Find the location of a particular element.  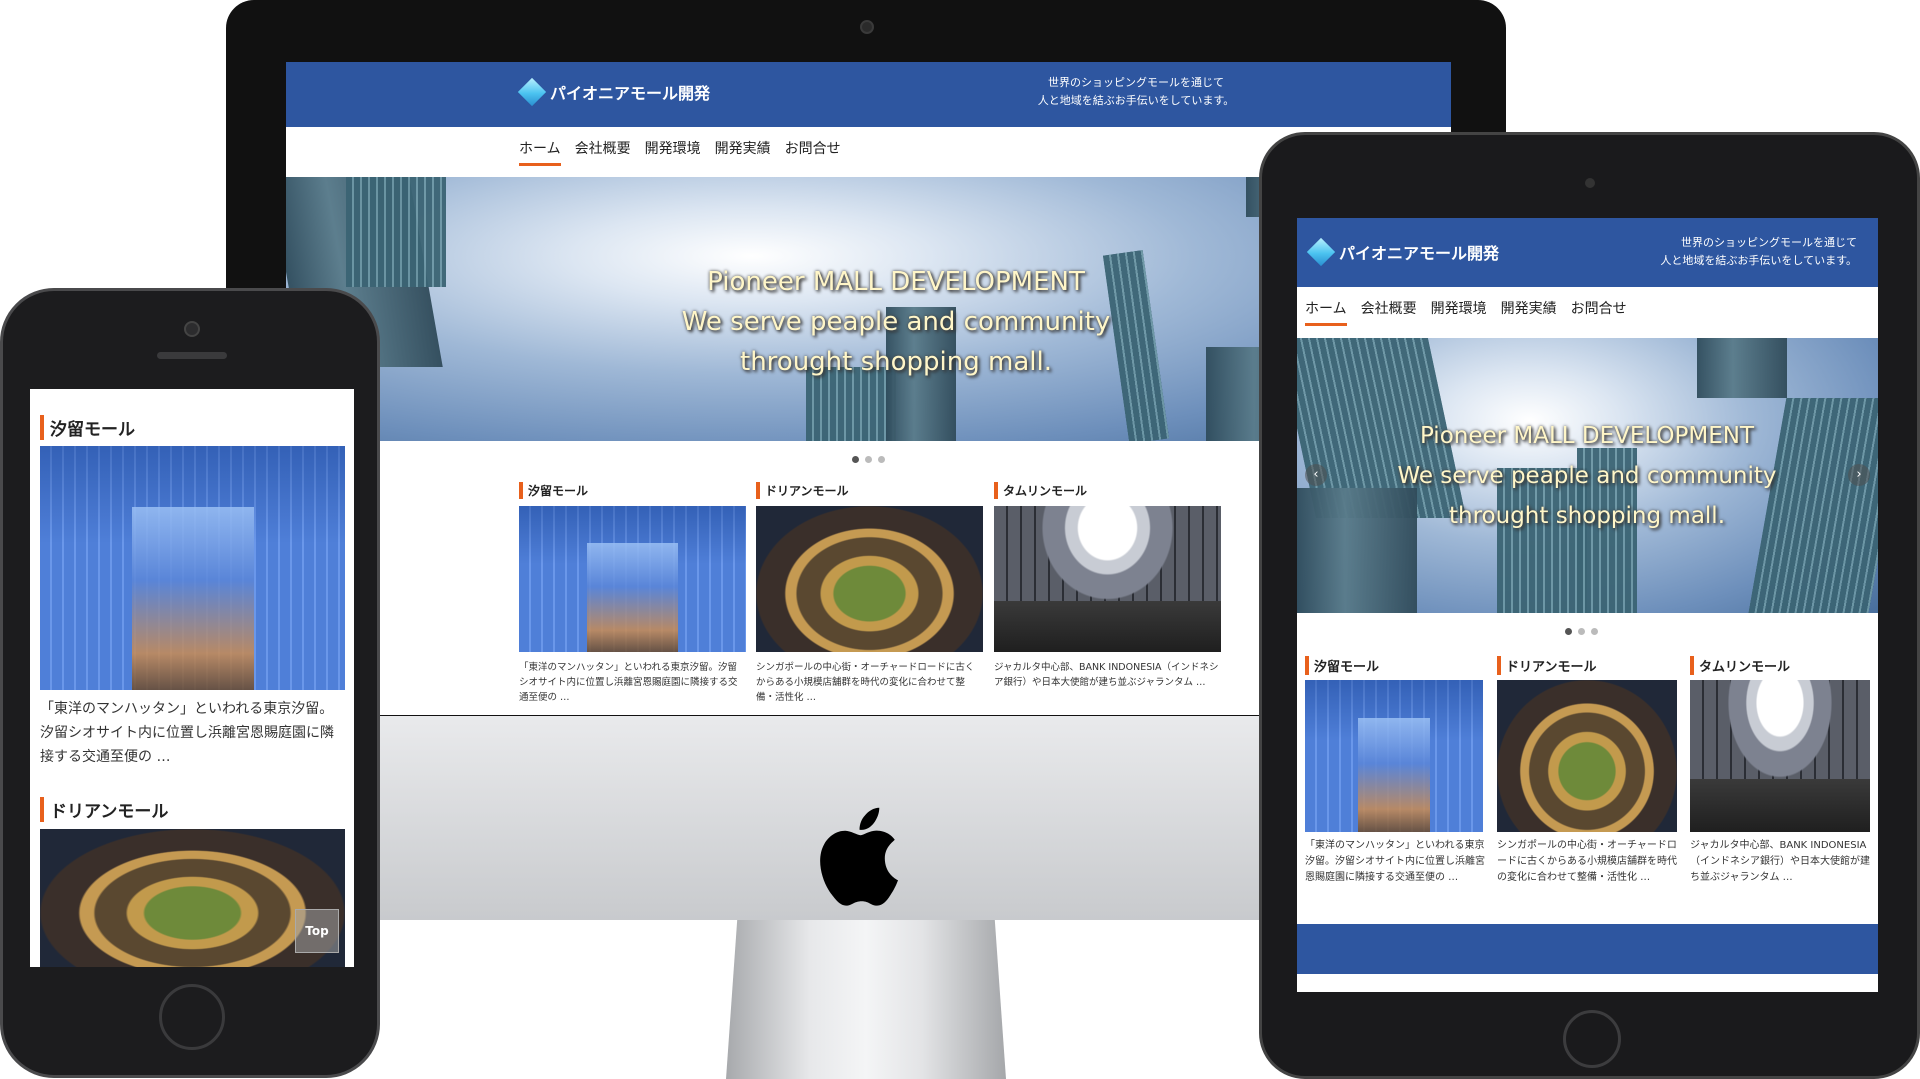

speaker-grille is located at coordinates (192, 355).